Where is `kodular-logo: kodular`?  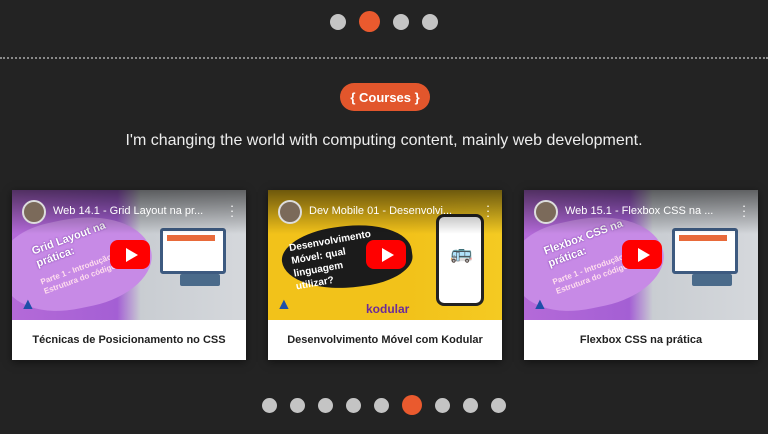
kodular-logo: kodular is located at coordinates (388, 309).